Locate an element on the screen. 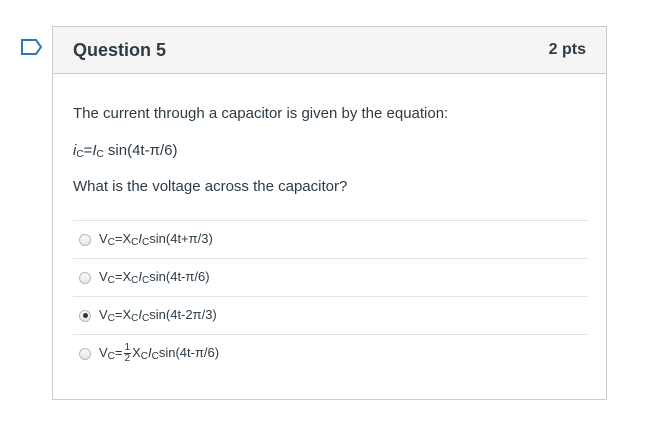  question-header: Question 5 2 pts is located at coordinates (329, 50).